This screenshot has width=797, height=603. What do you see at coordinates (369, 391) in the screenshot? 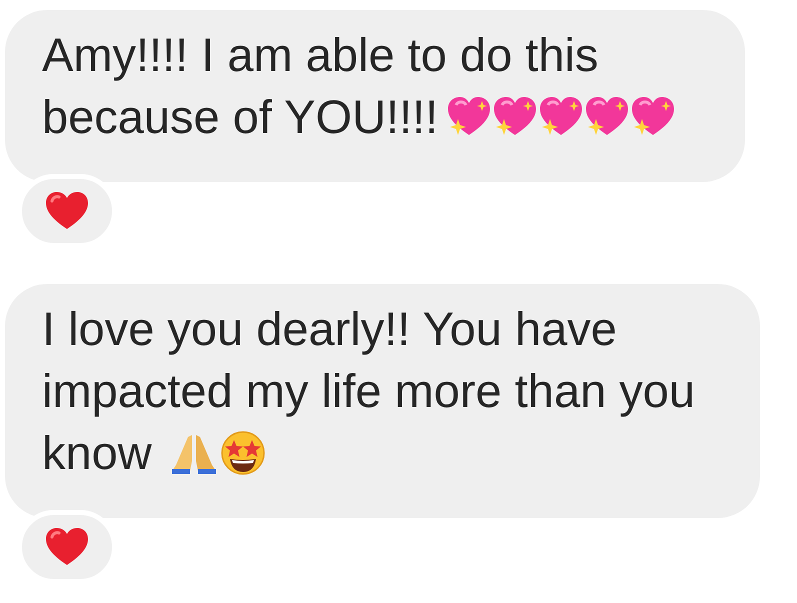
I see `message-text: impacted my life more than you` at bounding box center [369, 391].